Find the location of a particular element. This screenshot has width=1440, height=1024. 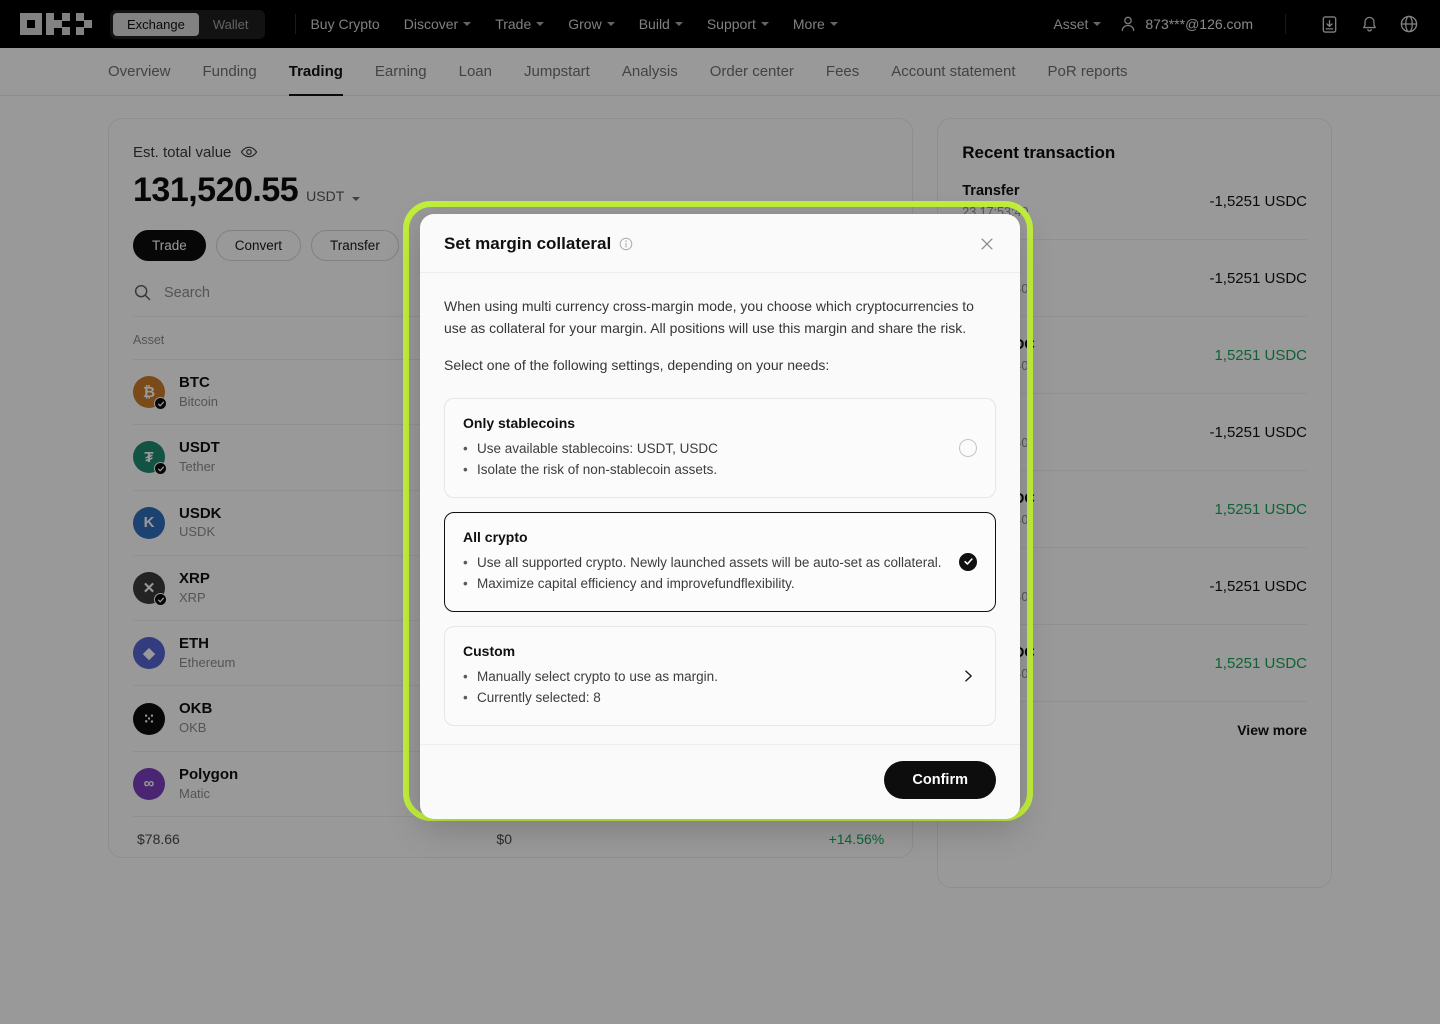

option-title: Only stablecoins is located at coordinates (519, 423).